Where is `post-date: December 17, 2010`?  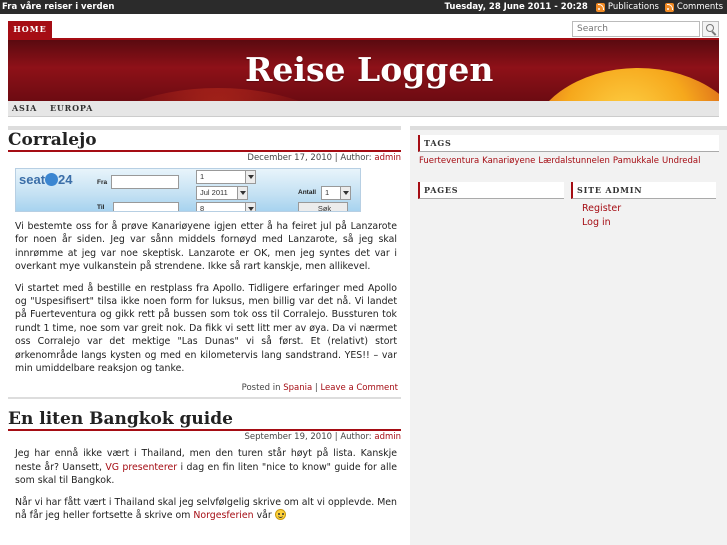
post-date: December 17, 2010 is located at coordinates (290, 158).